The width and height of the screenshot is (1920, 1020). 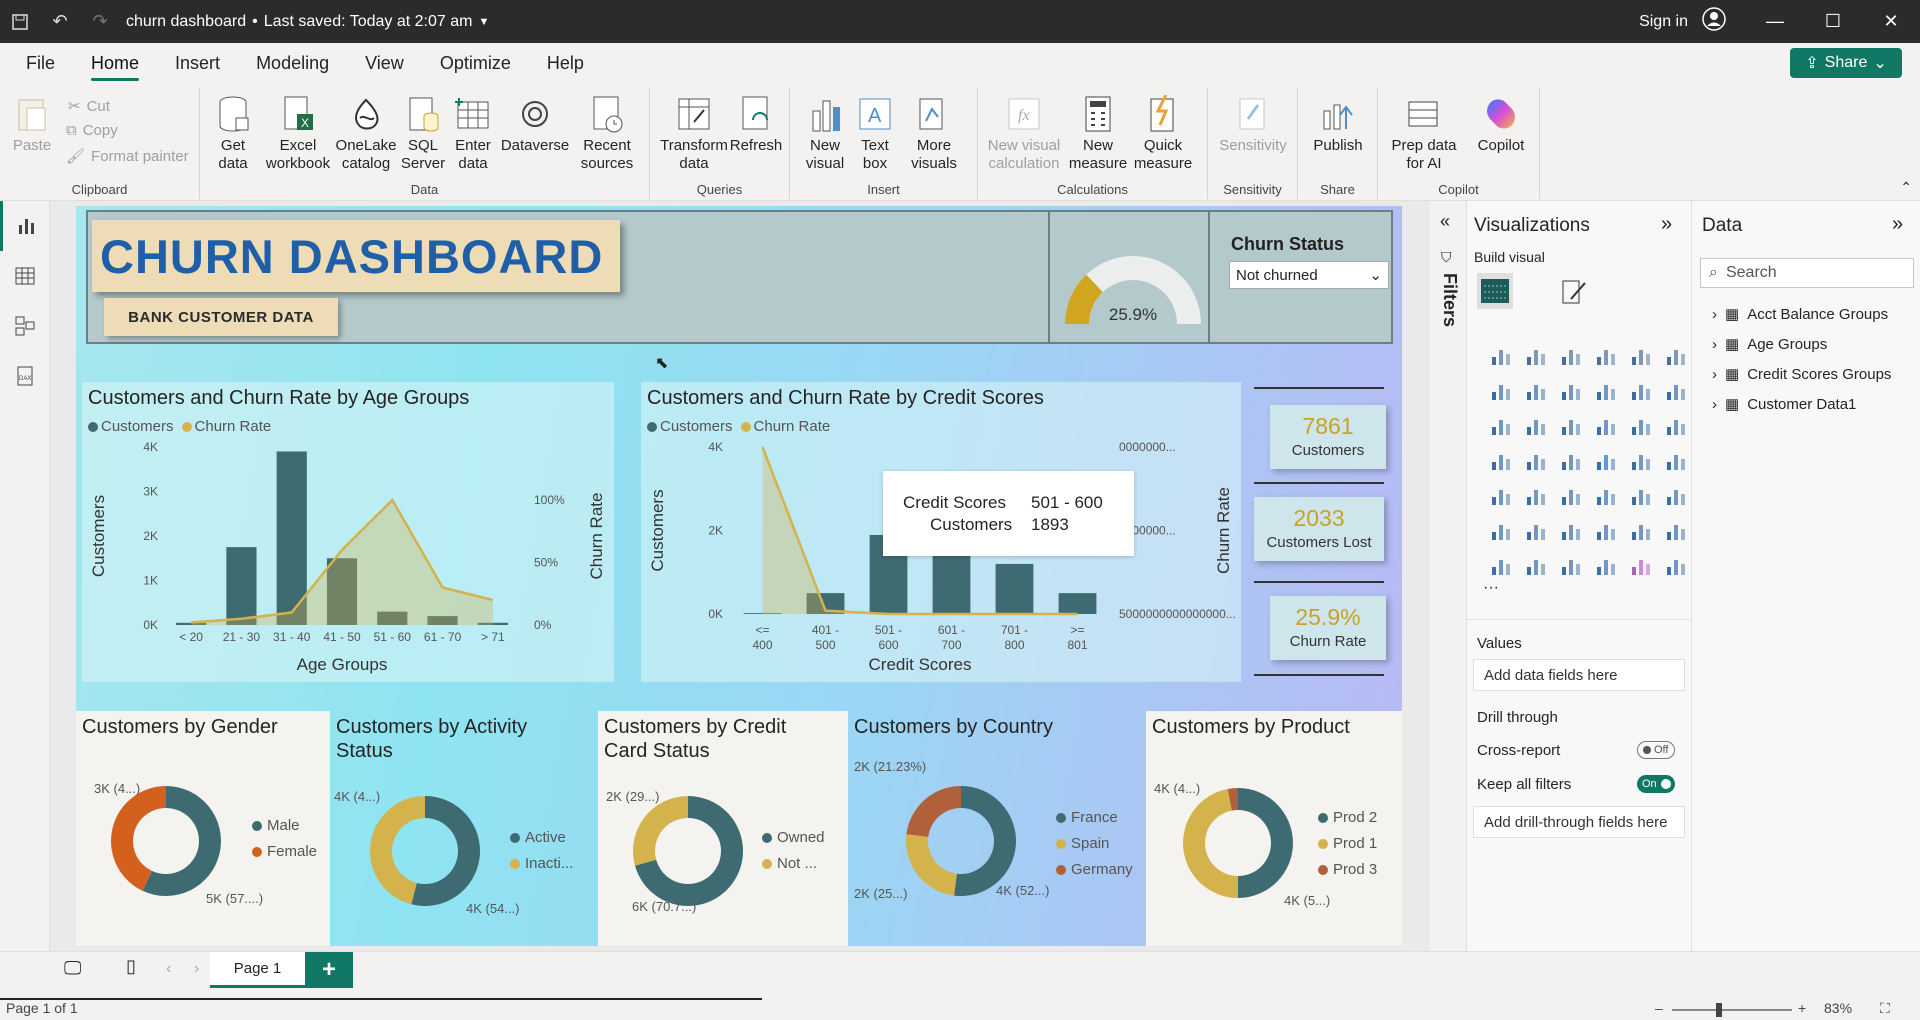 What do you see at coordinates (25, 326) in the screenshot?
I see `model-view-icon` at bounding box center [25, 326].